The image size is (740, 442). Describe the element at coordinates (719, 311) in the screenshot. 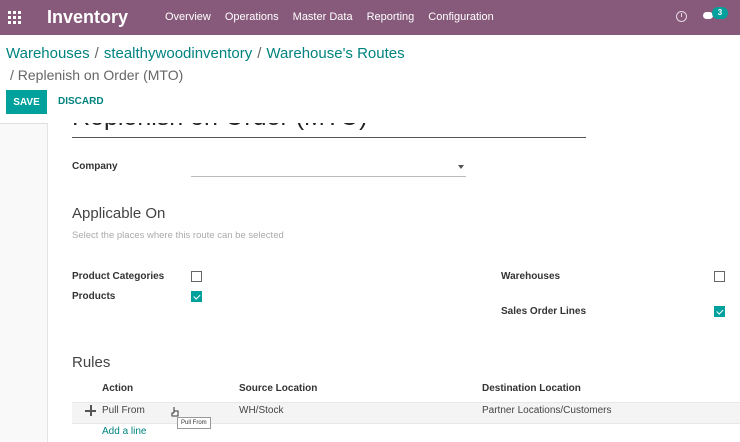

I see `sales-order-lines-checkbox` at that location.